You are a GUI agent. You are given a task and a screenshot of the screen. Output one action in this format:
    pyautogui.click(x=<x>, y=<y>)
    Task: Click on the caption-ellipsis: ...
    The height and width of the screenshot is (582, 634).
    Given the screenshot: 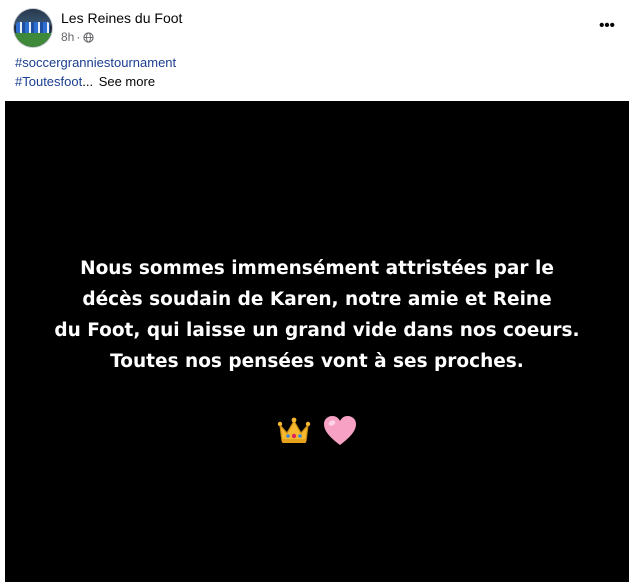 What is the action you would take?
    pyautogui.click(x=88, y=81)
    